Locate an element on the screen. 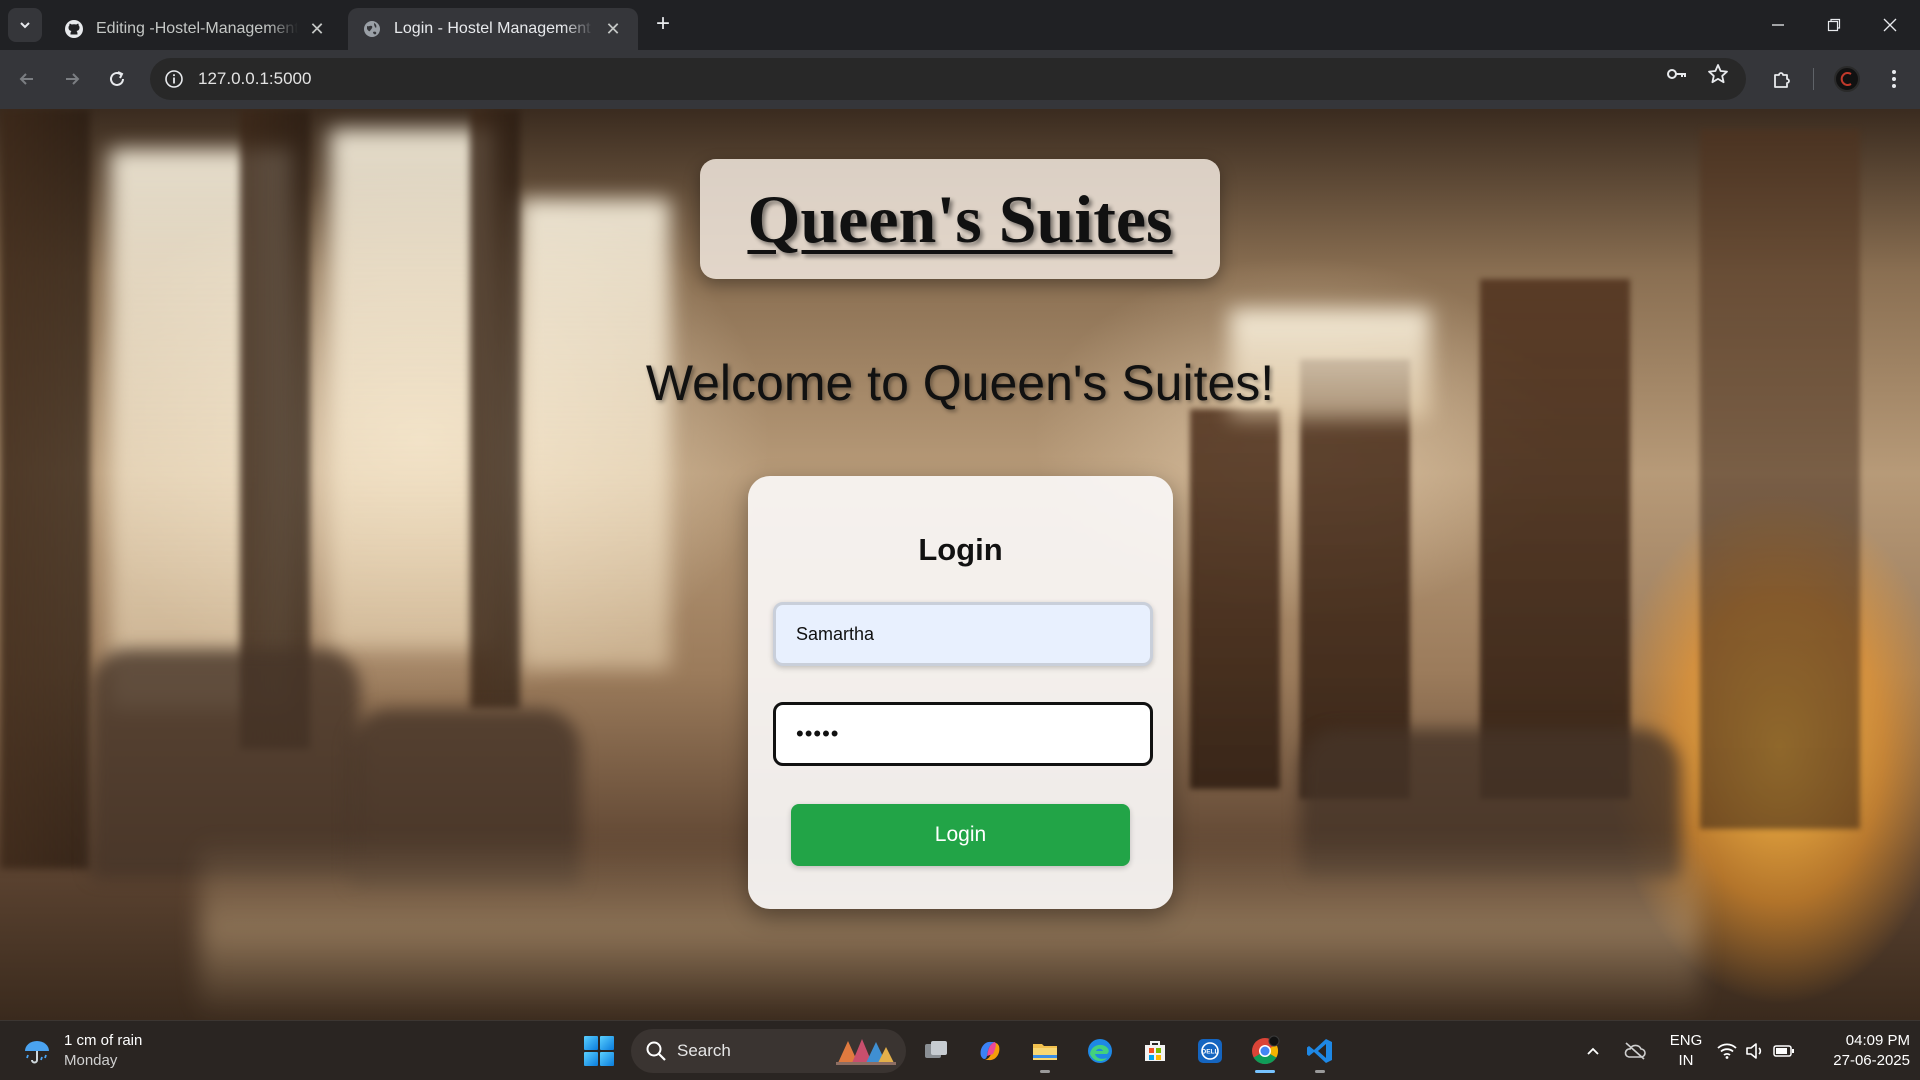 This screenshot has width=1920, height=1080. folder-icon is located at coordinates (1045, 1052).